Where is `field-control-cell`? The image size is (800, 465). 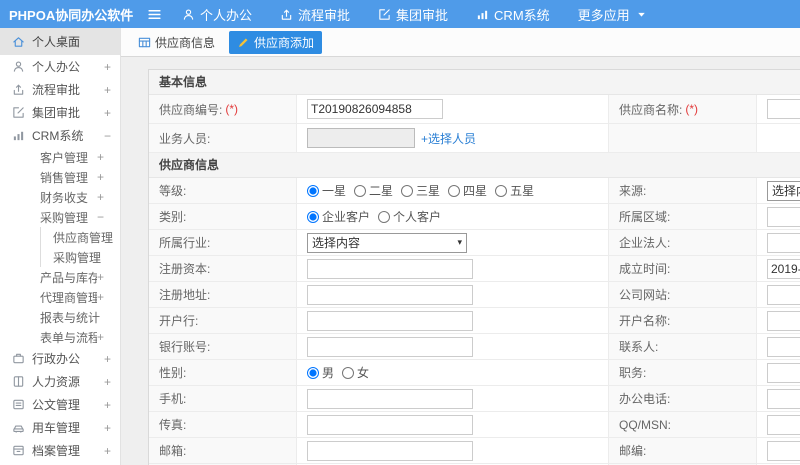
field-control-cell is located at coordinates (778, 450).